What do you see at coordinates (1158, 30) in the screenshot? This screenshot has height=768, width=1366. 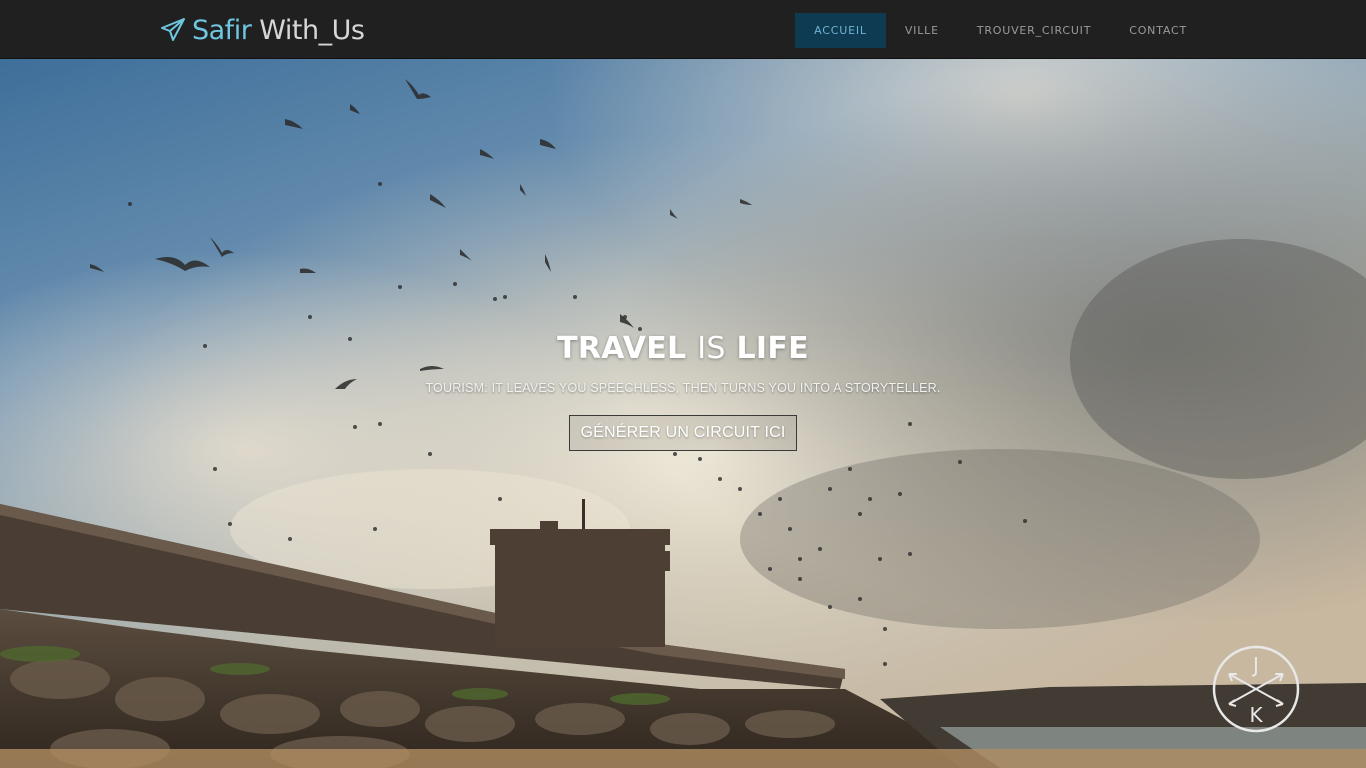 I see `nav-link-contact: CONTACT` at bounding box center [1158, 30].